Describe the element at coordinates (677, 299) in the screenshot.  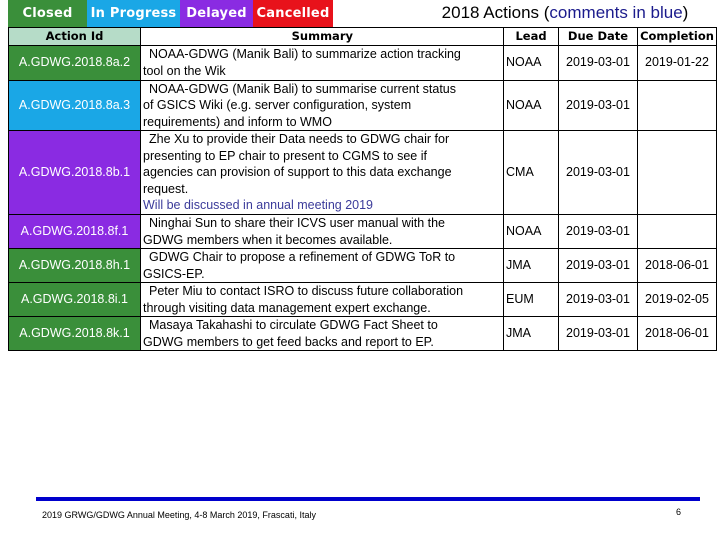
I see `completion-cell: 2019-02-05` at that location.